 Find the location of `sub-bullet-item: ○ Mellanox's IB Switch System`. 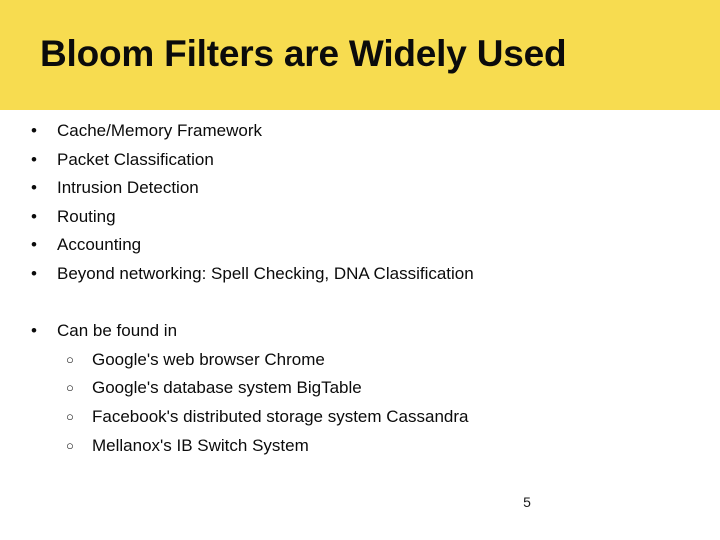

sub-bullet-item: ○ Mellanox's IB Switch System is located at coordinates (360, 446).